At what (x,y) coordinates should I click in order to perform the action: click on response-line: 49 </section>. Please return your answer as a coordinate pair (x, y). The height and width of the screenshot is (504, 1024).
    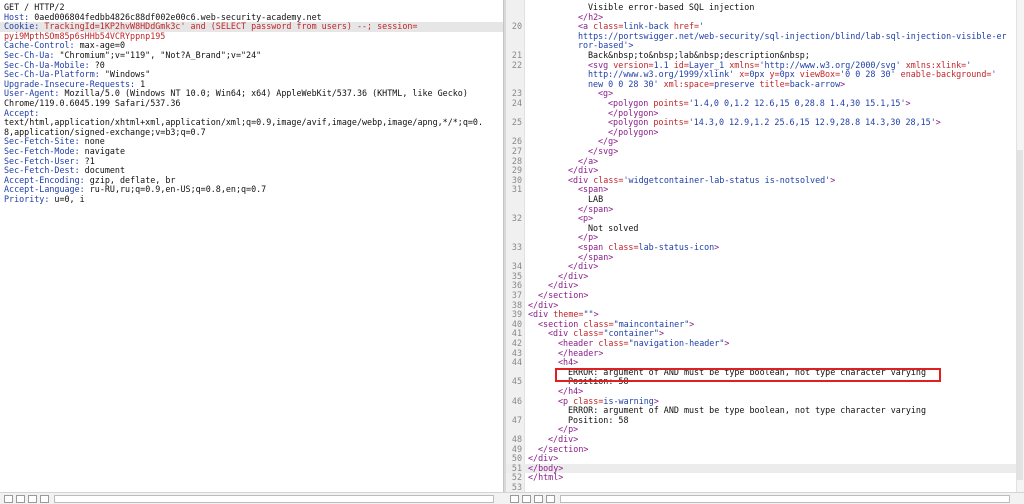
    Looking at the image, I should click on (762, 449).